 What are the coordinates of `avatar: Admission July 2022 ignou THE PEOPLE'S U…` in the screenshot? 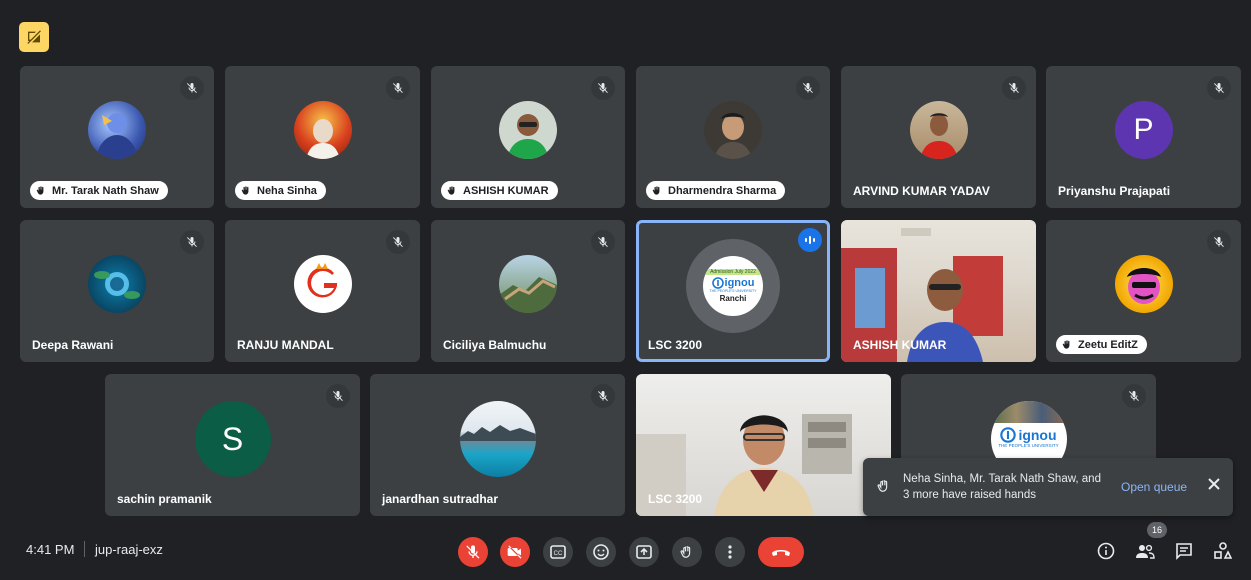 It's located at (733, 286).